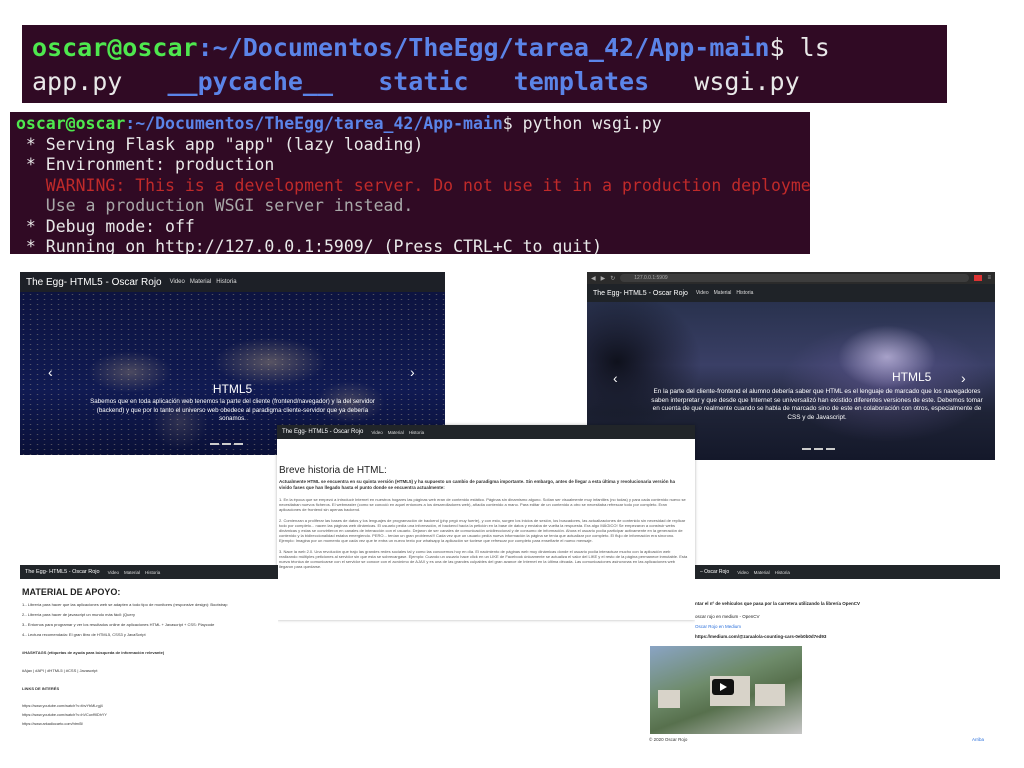  Describe the element at coordinates (668, 739) in the screenshot. I see `footer-copyright: © 2020 Oscar Rojo` at that location.